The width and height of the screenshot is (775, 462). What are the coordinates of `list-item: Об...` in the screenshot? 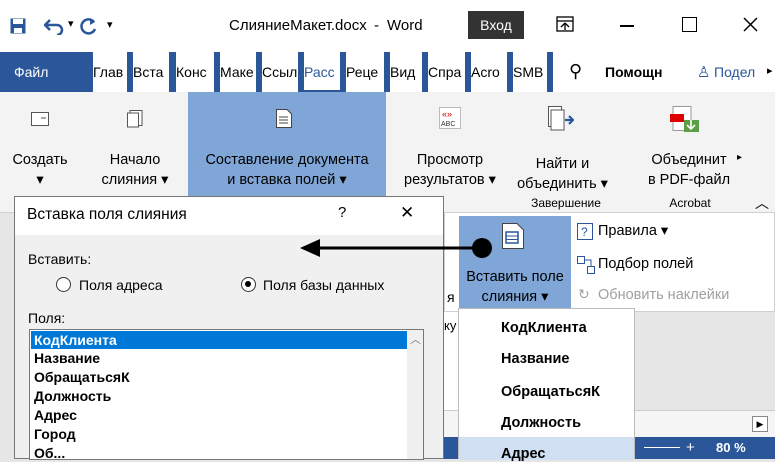 It's located at (49, 451).